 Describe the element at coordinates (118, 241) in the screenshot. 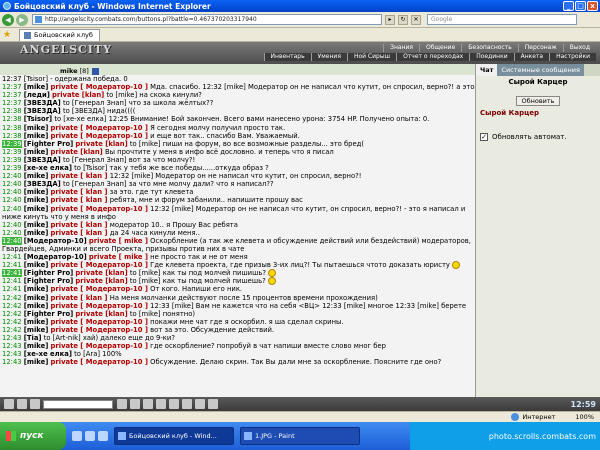

I see `message-private-target: private [ mike ]` at that location.